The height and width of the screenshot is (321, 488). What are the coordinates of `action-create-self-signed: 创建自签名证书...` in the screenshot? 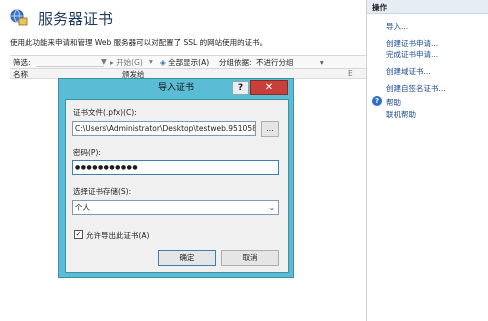 It's located at (416, 88).